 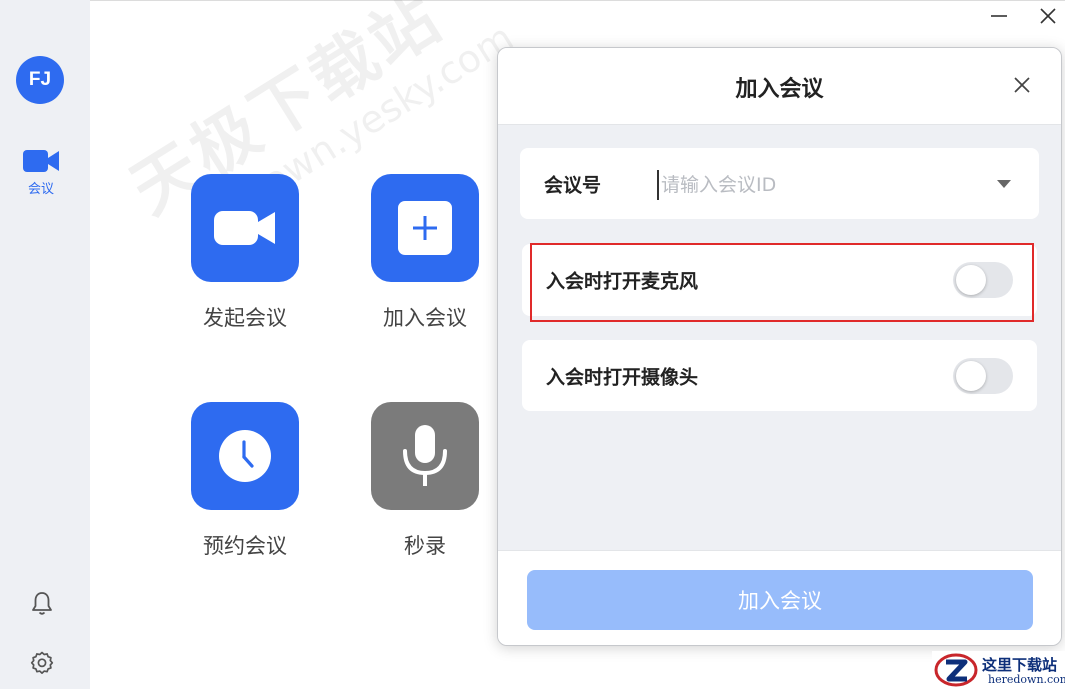 I want to click on mic-toggle-label: 入会时打开麦克风, so click(x=622, y=281).